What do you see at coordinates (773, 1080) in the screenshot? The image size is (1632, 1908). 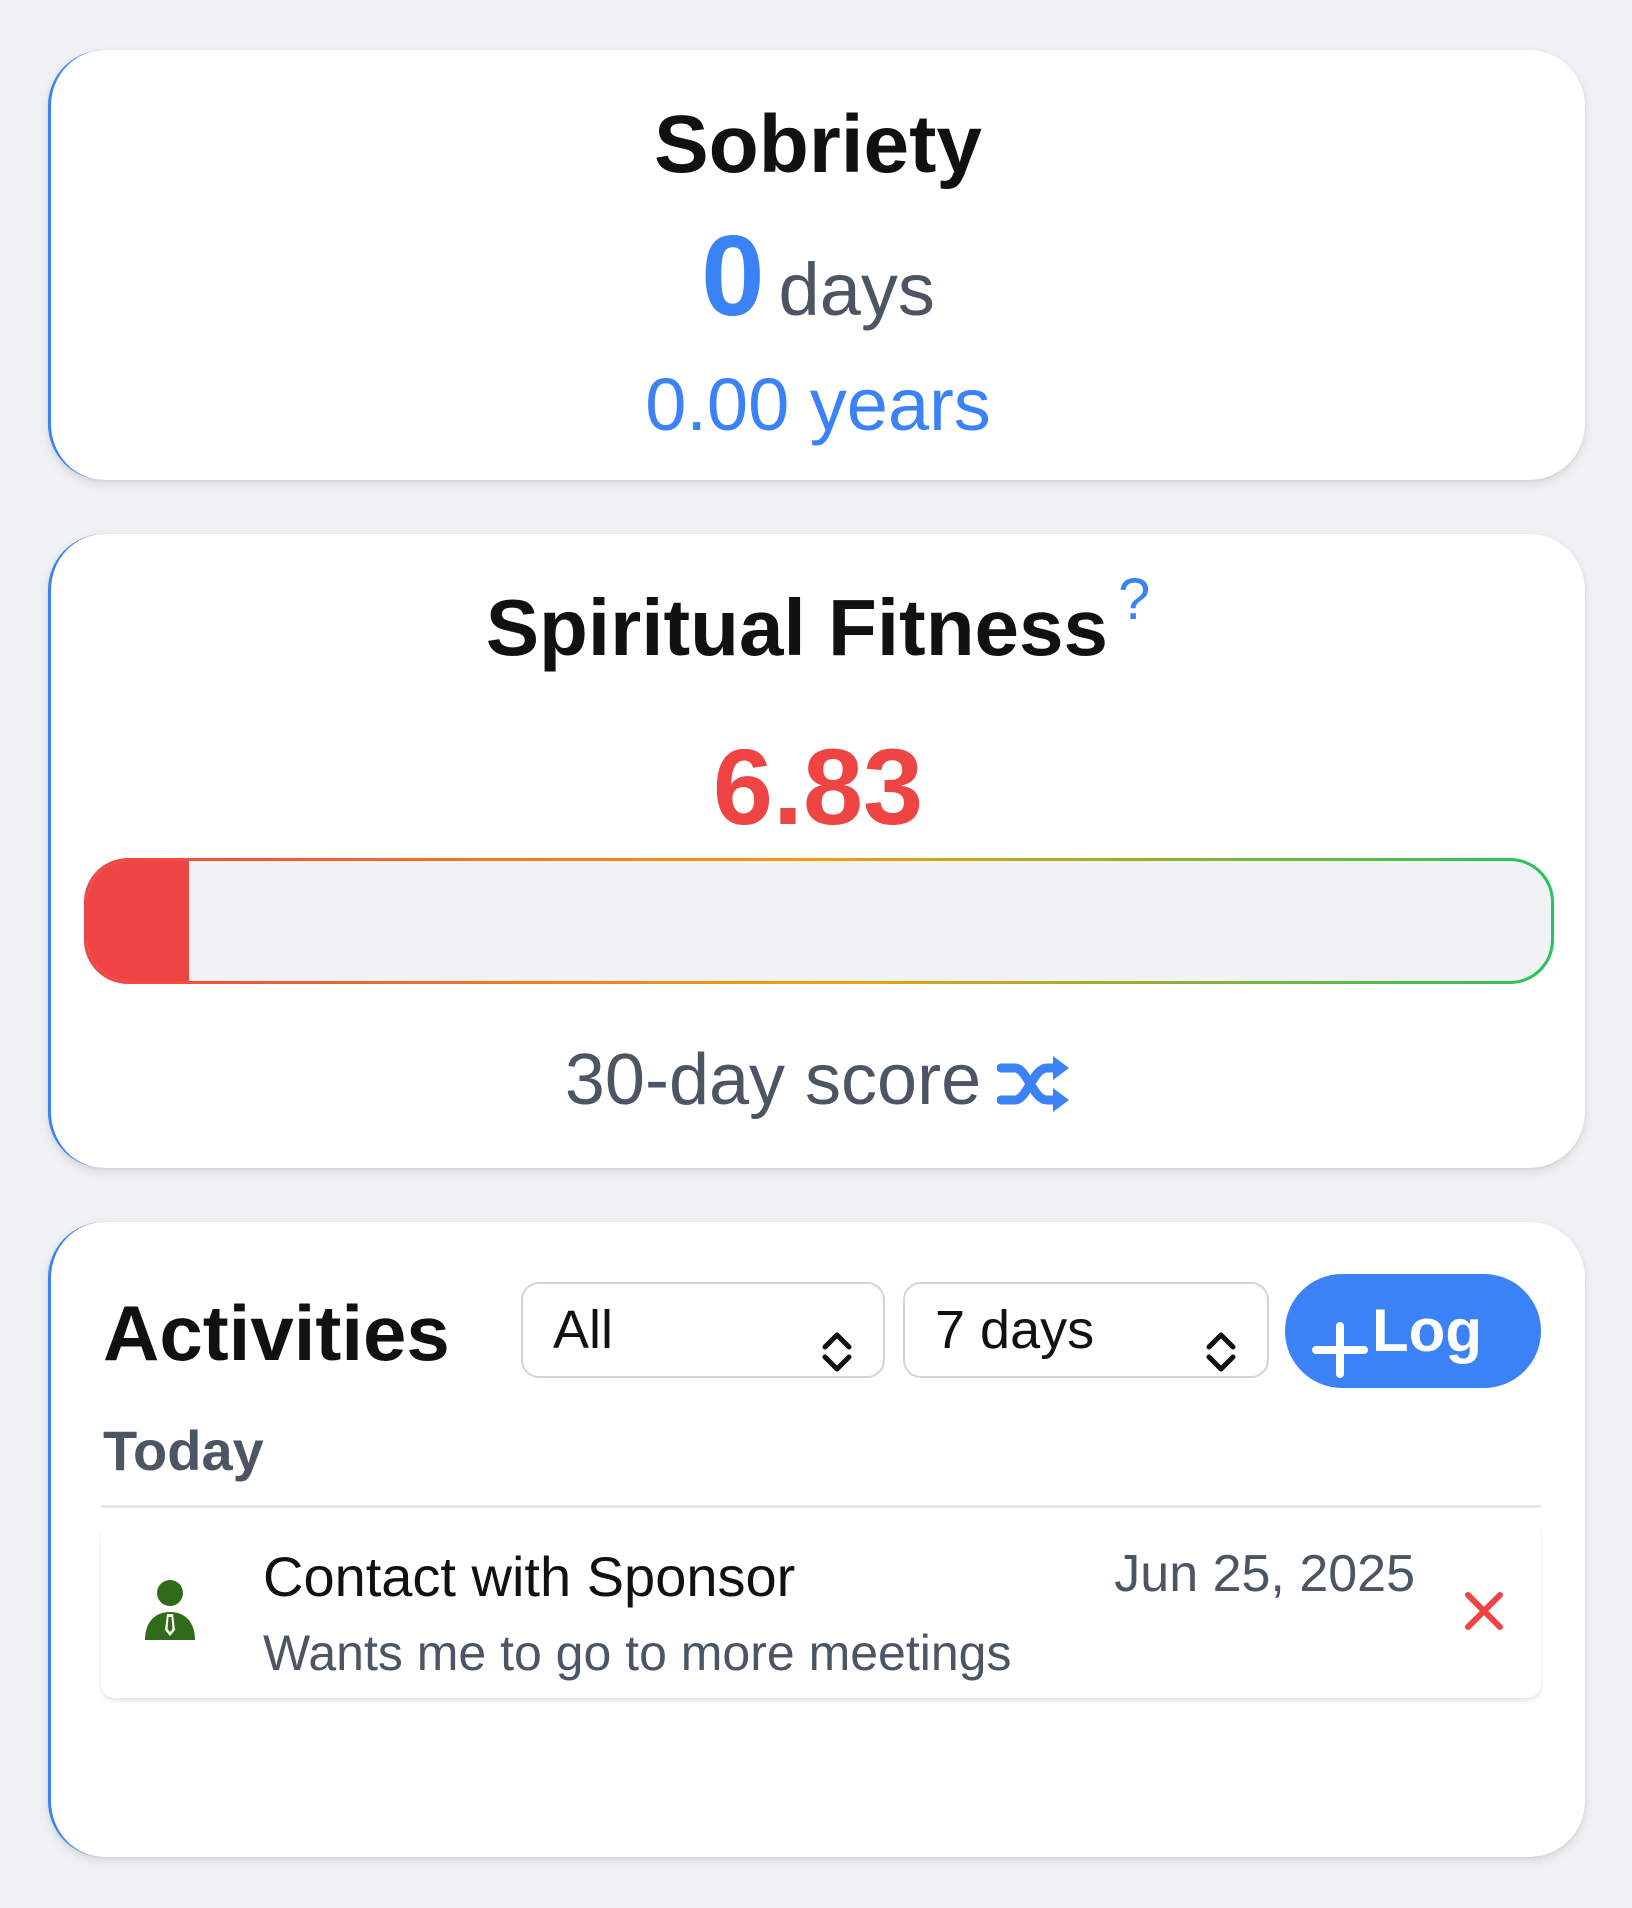 I see `score-period-label: 30-day score` at bounding box center [773, 1080].